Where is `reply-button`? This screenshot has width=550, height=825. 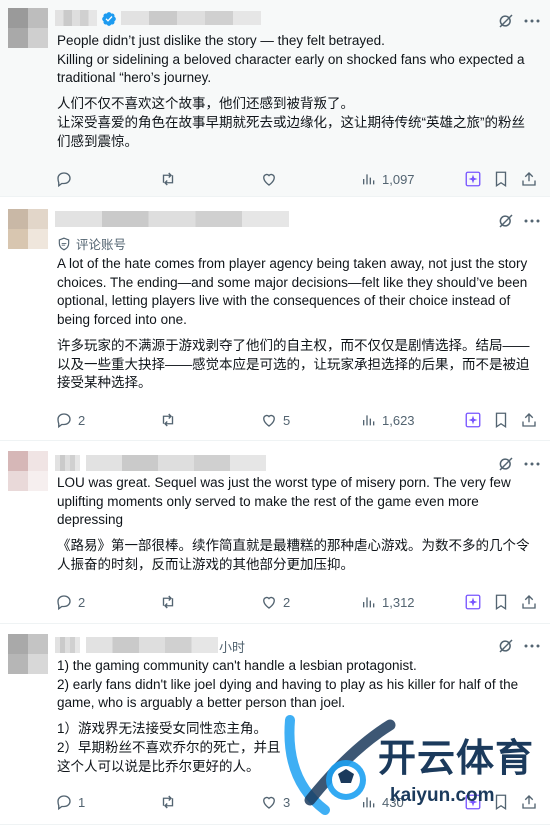
reply-button is located at coordinates (66, 179).